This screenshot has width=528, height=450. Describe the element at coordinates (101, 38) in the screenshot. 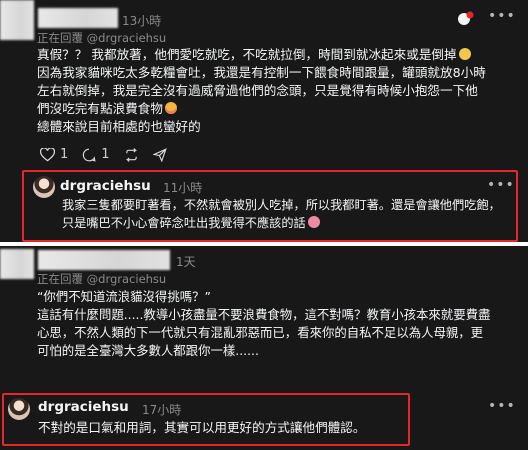

I see `comment1-reply-to: 正在回覆 @drgraciehsu` at that location.